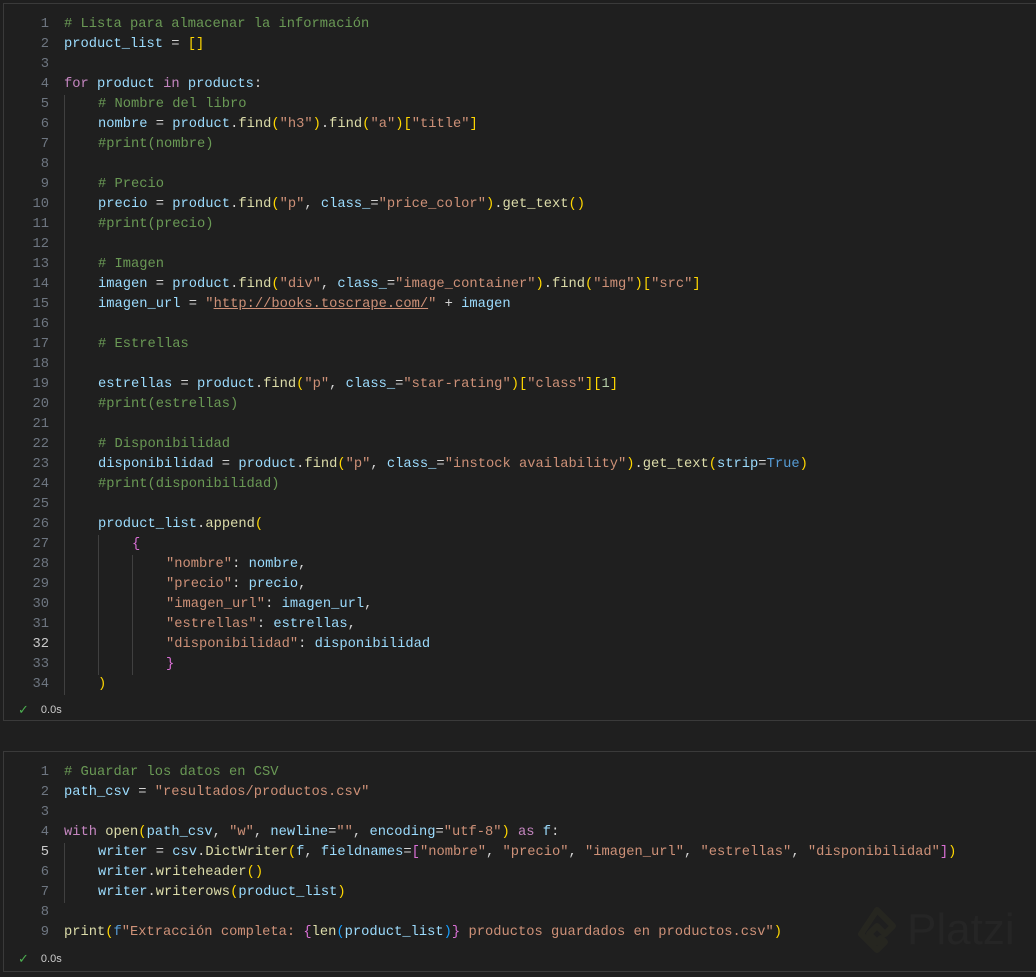  What do you see at coordinates (520, 85) in the screenshot?
I see `code-line: 4 for product in products:` at bounding box center [520, 85].